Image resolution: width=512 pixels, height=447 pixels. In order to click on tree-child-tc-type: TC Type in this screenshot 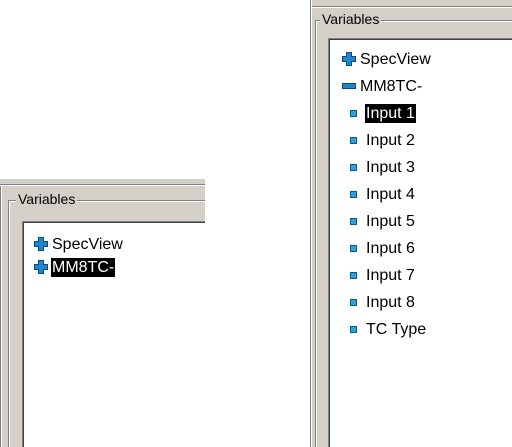, I will do `click(388, 329)`.